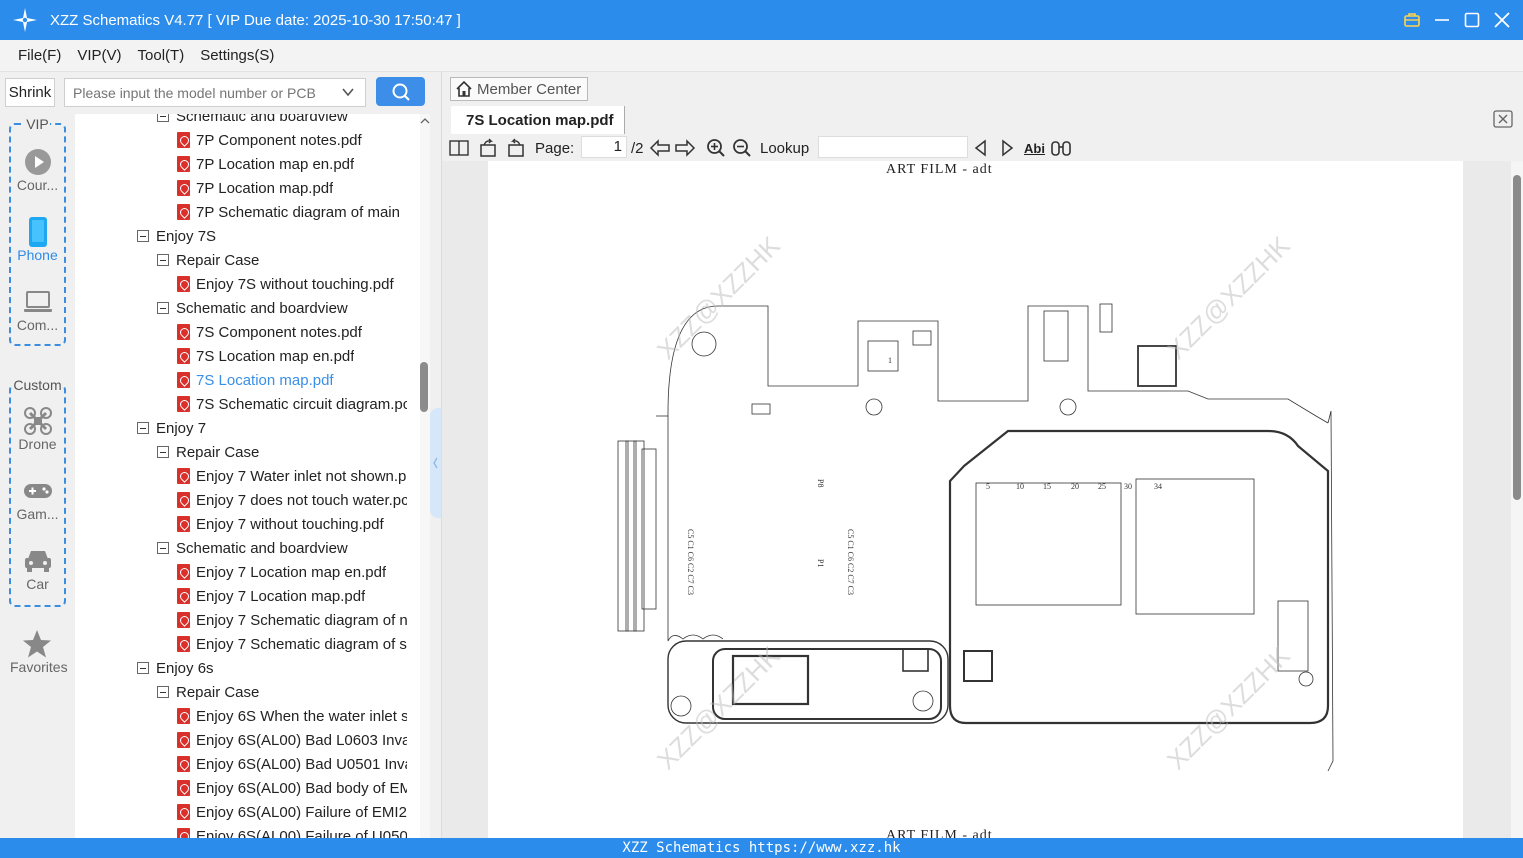 The width and height of the screenshot is (1523, 858). I want to click on rotate-right-icon, so click(515, 148).